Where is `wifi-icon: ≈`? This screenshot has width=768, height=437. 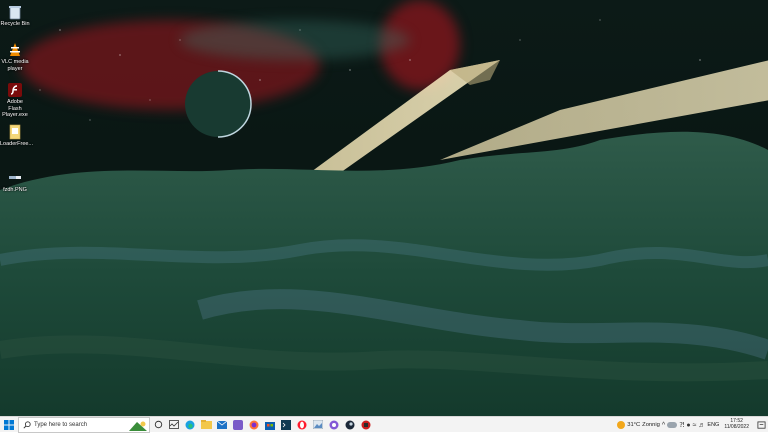 wifi-icon: ≈ is located at coordinates (695, 425).